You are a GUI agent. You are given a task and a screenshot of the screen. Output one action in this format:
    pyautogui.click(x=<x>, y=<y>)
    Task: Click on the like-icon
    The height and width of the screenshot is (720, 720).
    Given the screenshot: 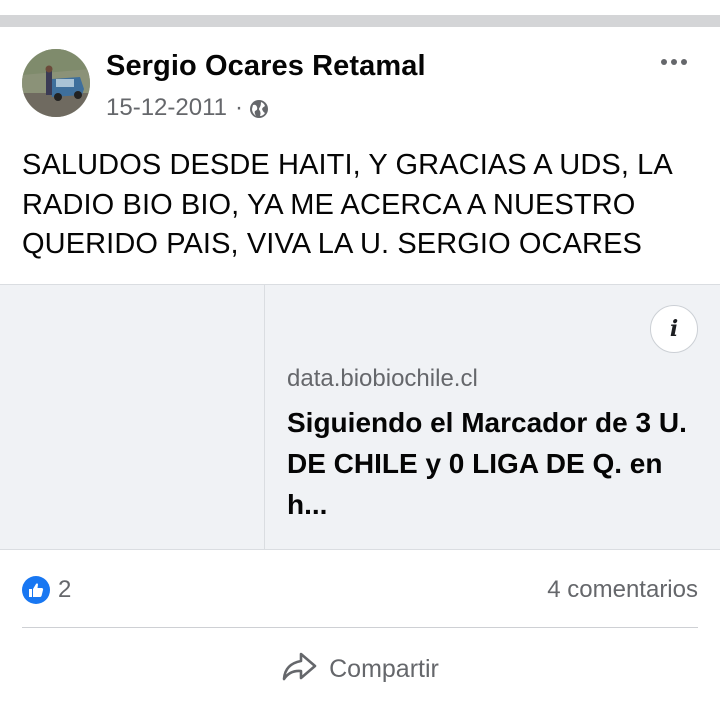 What is the action you would take?
    pyautogui.click(x=36, y=590)
    